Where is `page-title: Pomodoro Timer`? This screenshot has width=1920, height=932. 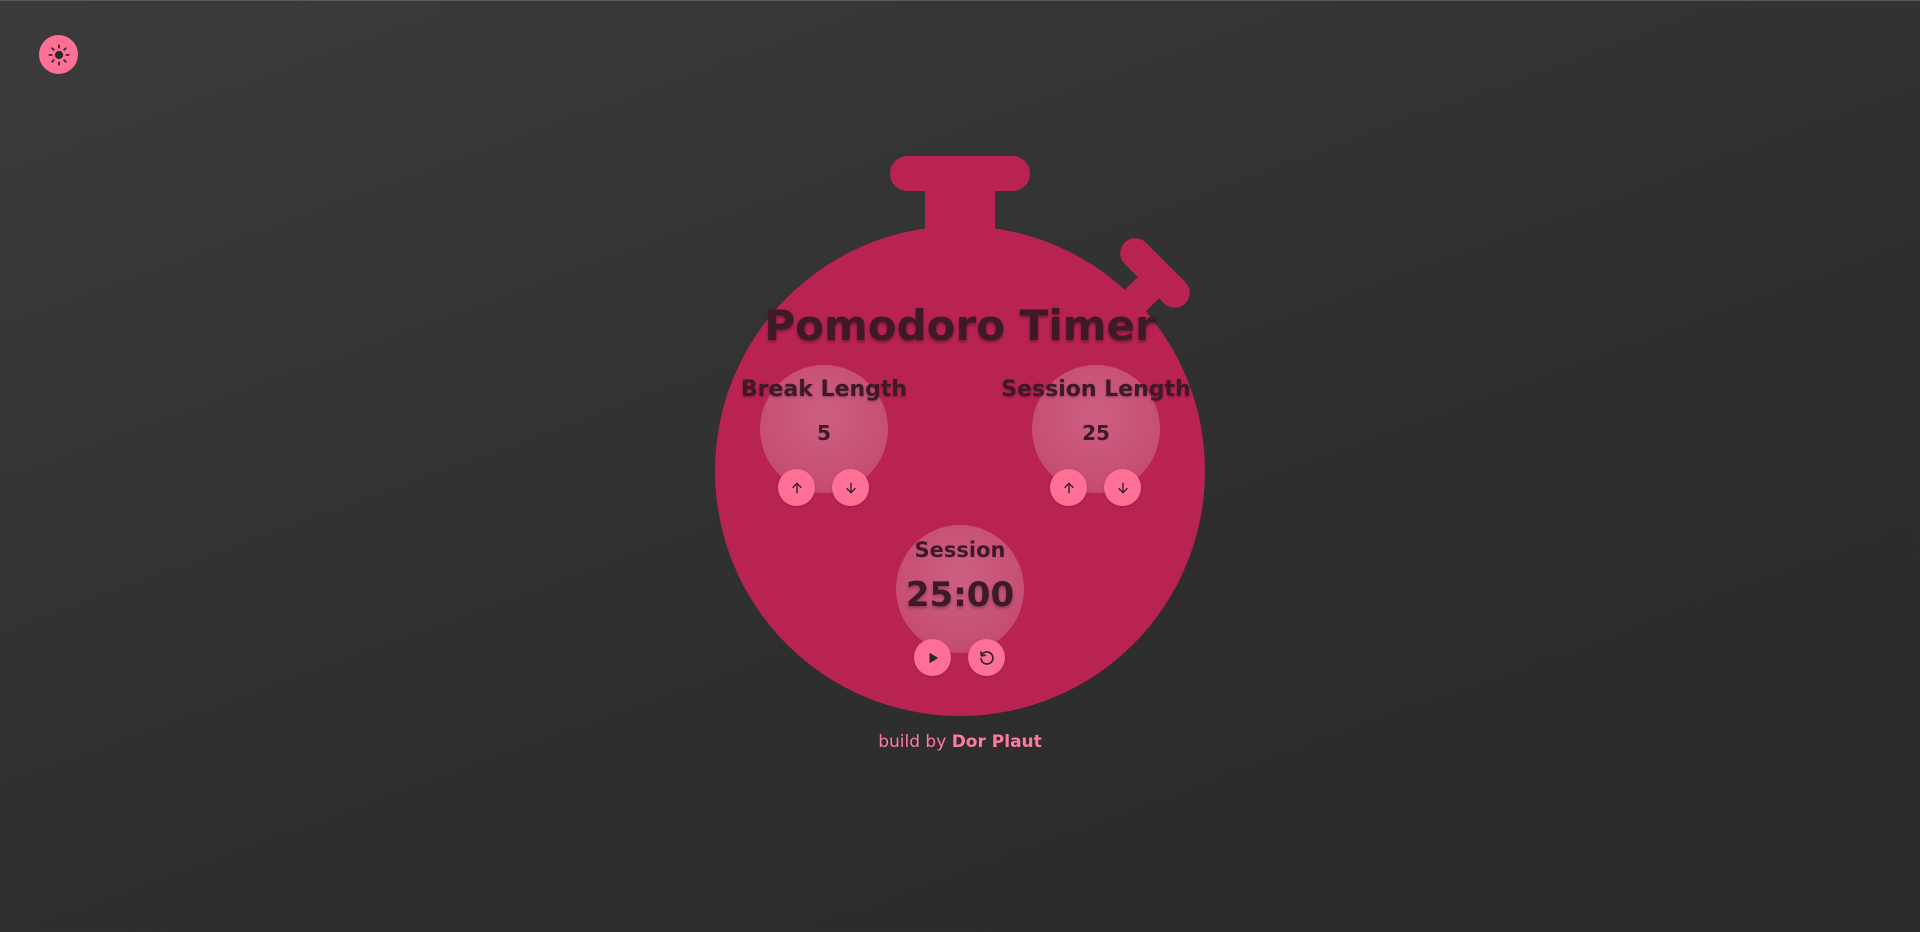
page-title: Pomodoro Timer is located at coordinates (960, 325).